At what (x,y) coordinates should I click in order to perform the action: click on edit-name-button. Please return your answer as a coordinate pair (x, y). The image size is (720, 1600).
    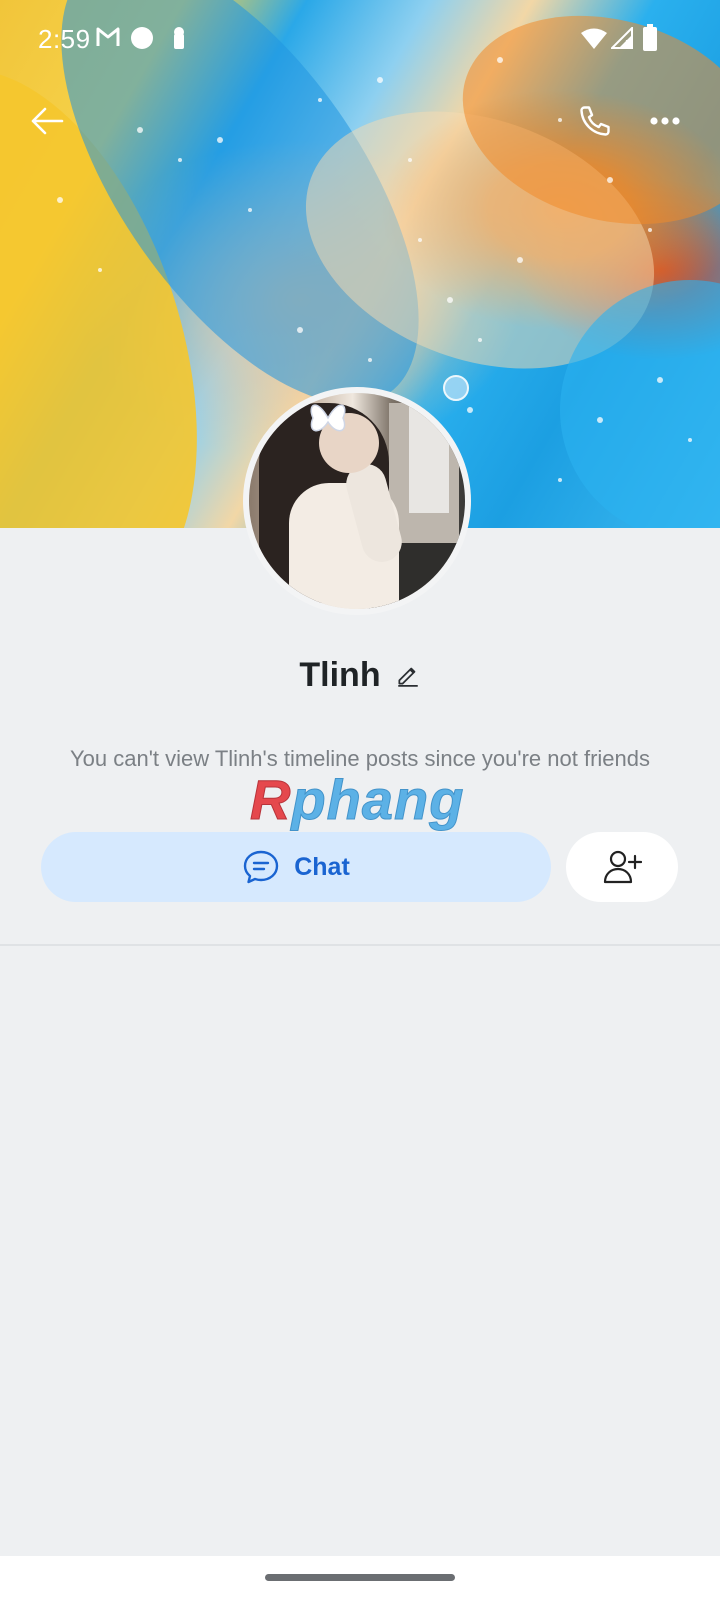
    Looking at the image, I should click on (408, 677).